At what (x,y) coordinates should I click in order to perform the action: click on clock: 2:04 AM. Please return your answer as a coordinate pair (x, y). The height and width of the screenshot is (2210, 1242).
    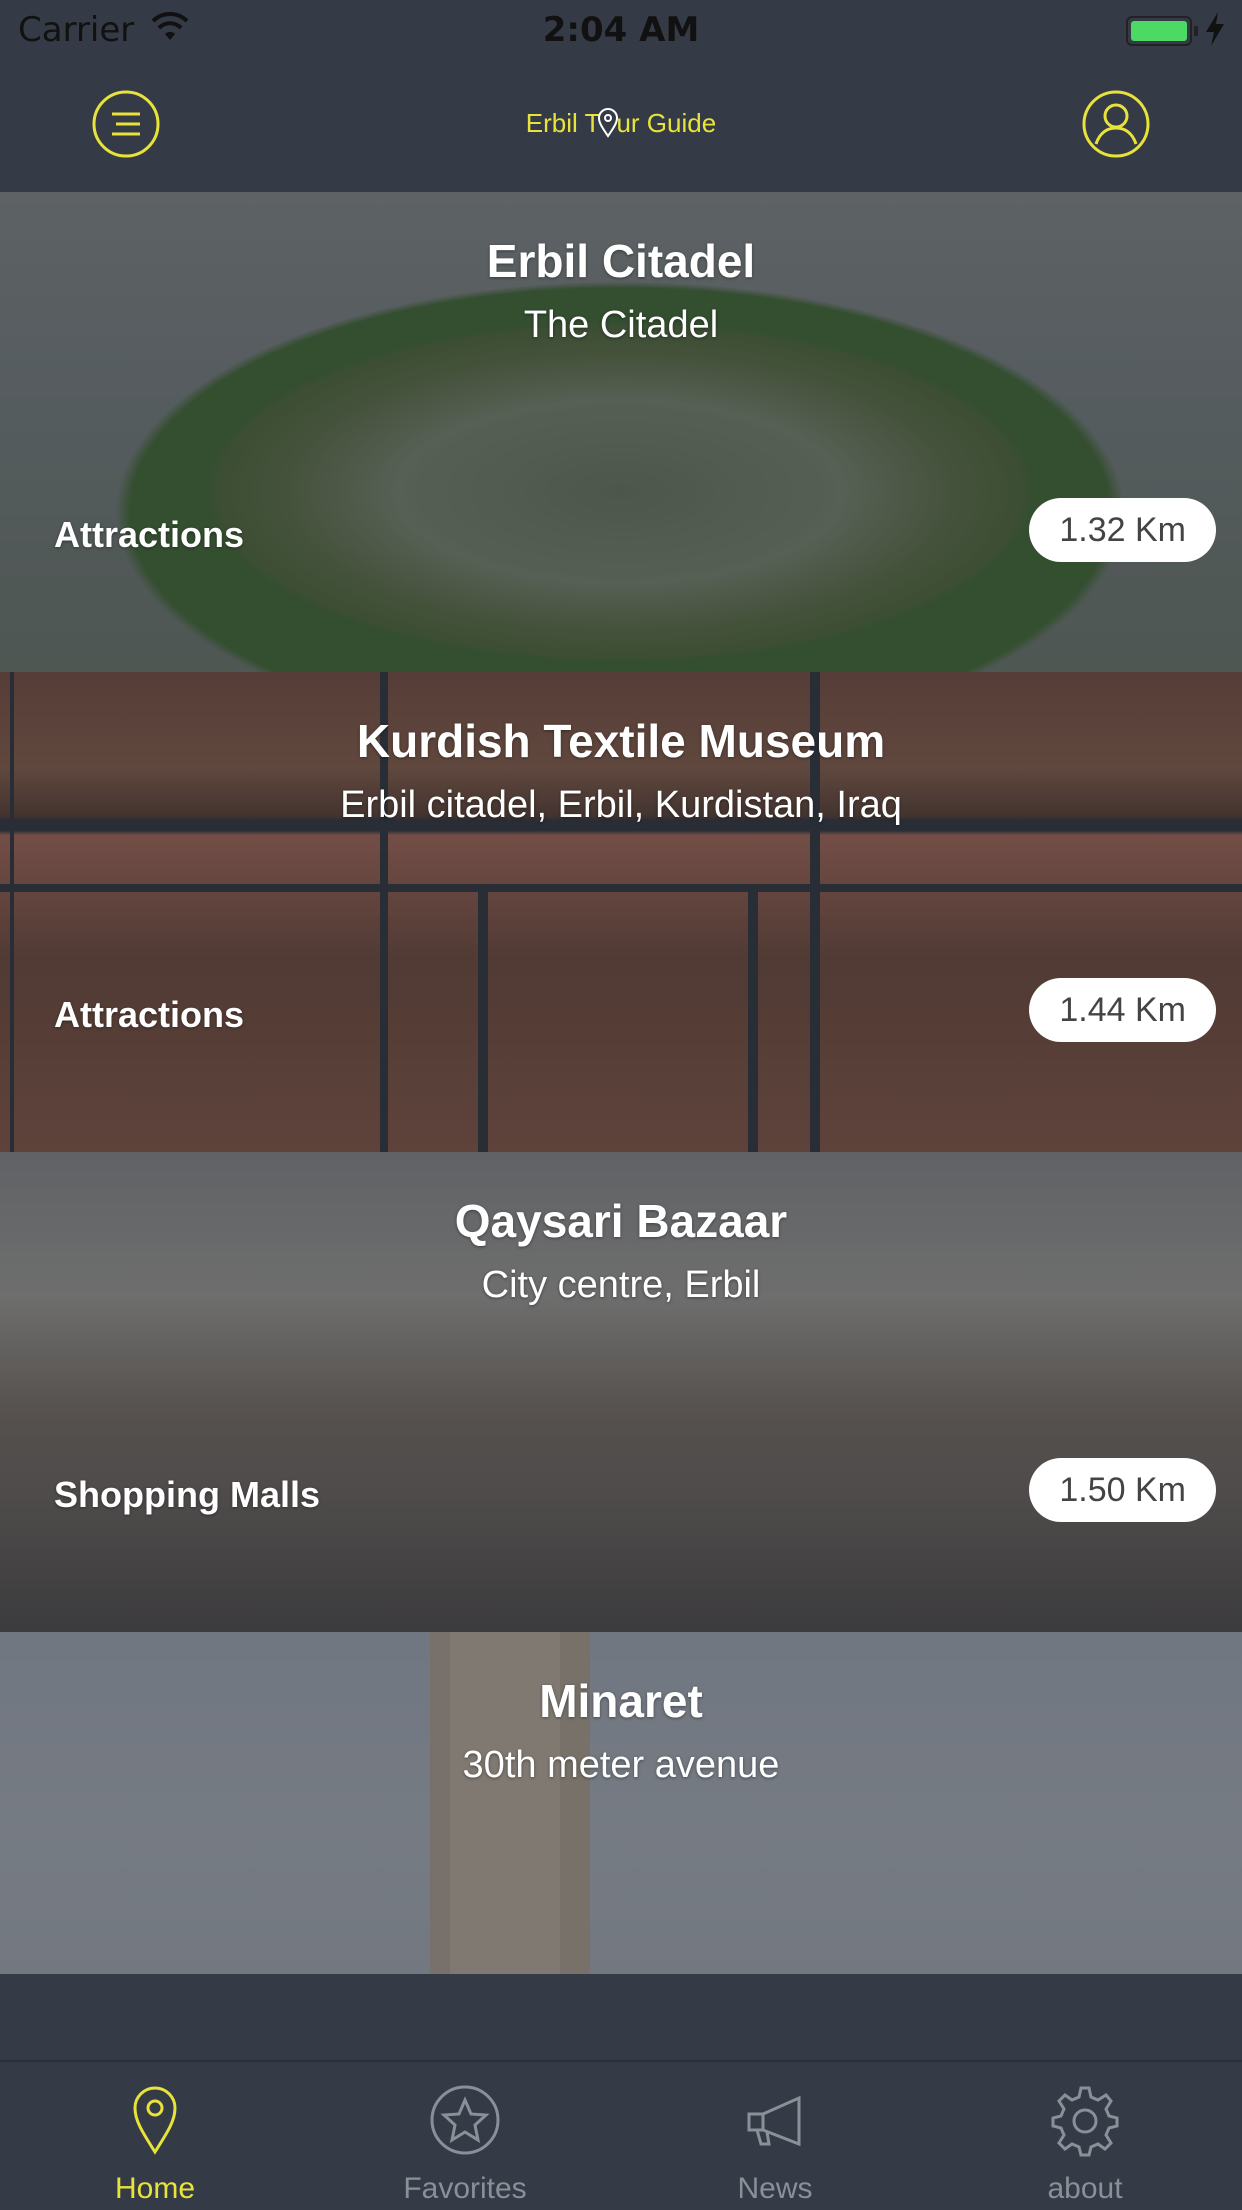
    Looking at the image, I should click on (621, 30).